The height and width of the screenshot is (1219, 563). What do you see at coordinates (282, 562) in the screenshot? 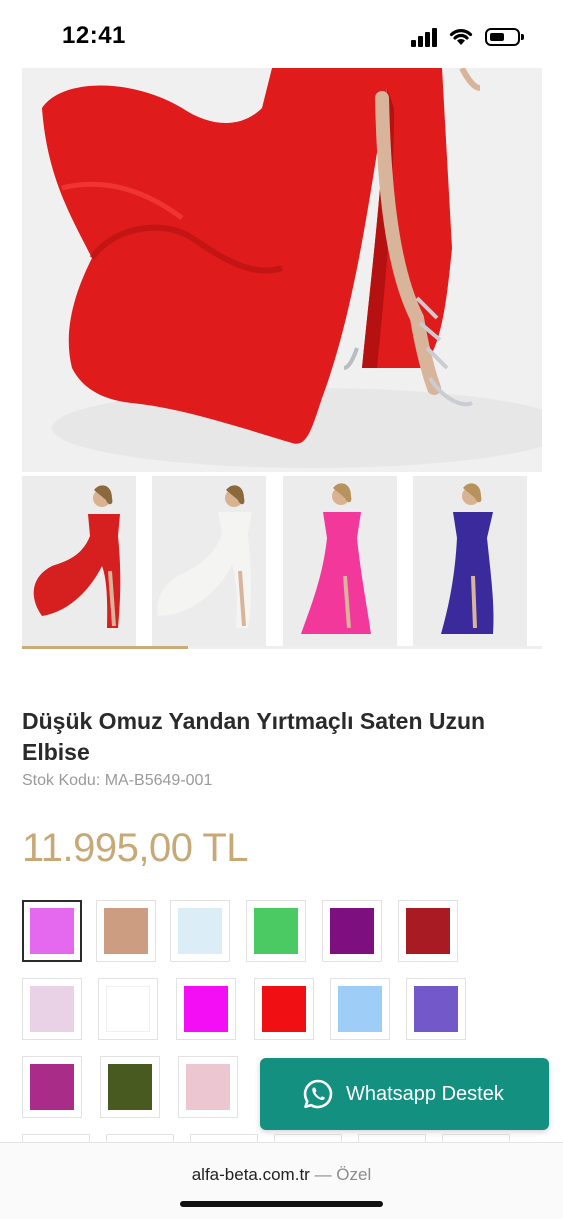
I see `product-thumbnails` at bounding box center [282, 562].